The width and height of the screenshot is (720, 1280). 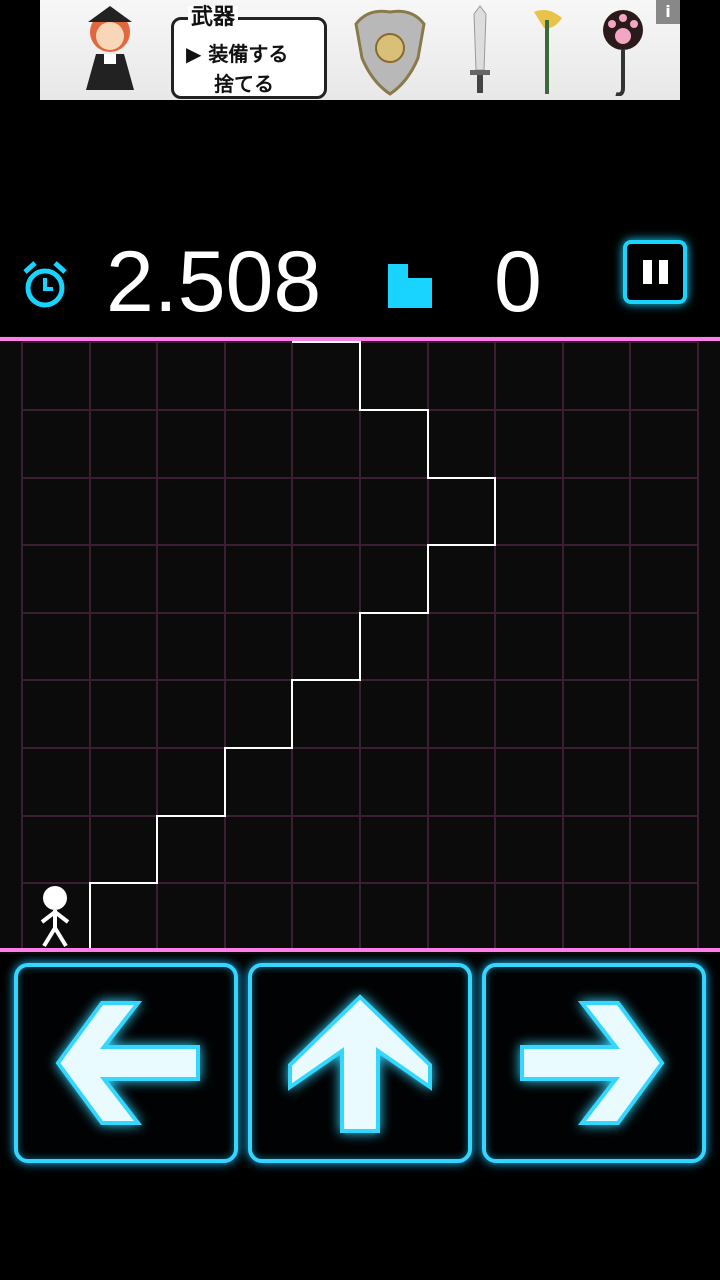 I want to click on sword-icon, so click(x=480, y=49).